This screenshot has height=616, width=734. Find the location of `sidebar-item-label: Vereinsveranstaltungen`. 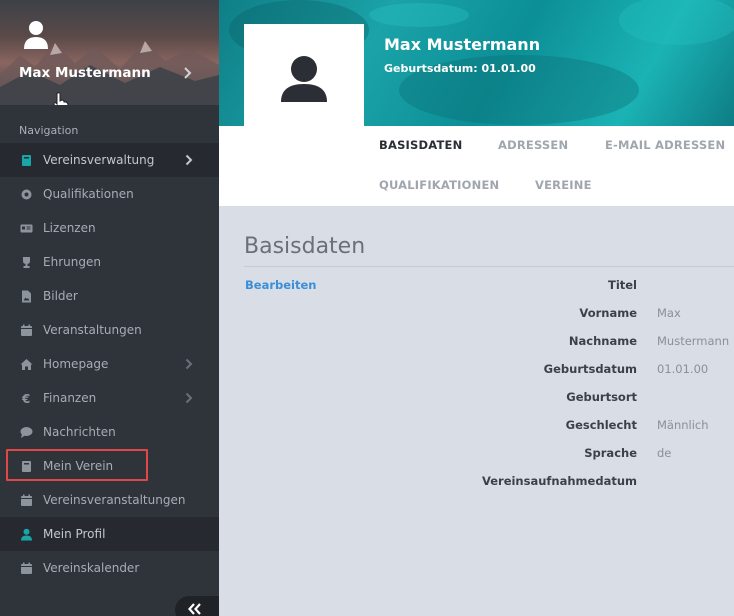

sidebar-item-label: Vereinsveranstaltungen is located at coordinates (114, 500).